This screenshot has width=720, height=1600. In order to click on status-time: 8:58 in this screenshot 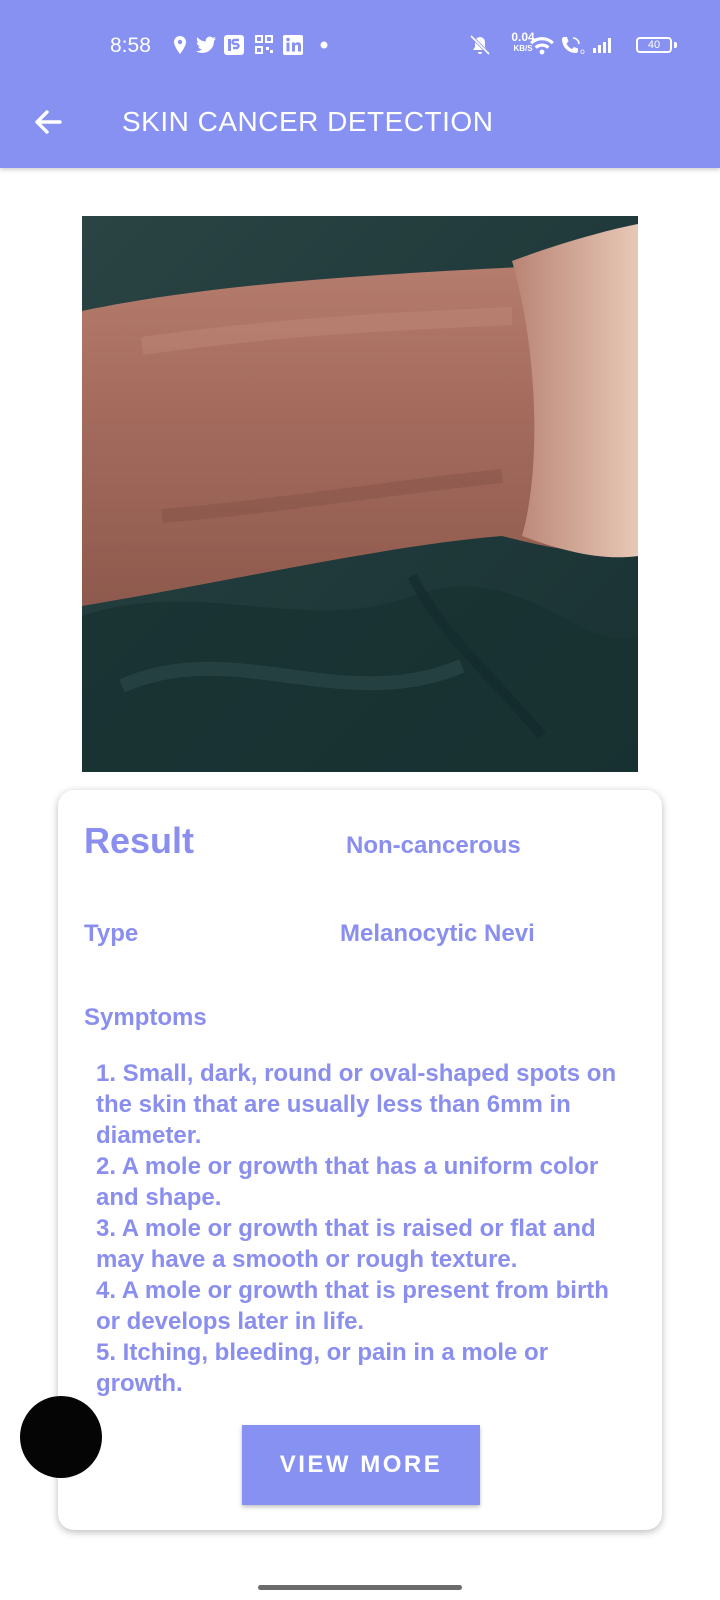, I will do `click(130, 45)`.